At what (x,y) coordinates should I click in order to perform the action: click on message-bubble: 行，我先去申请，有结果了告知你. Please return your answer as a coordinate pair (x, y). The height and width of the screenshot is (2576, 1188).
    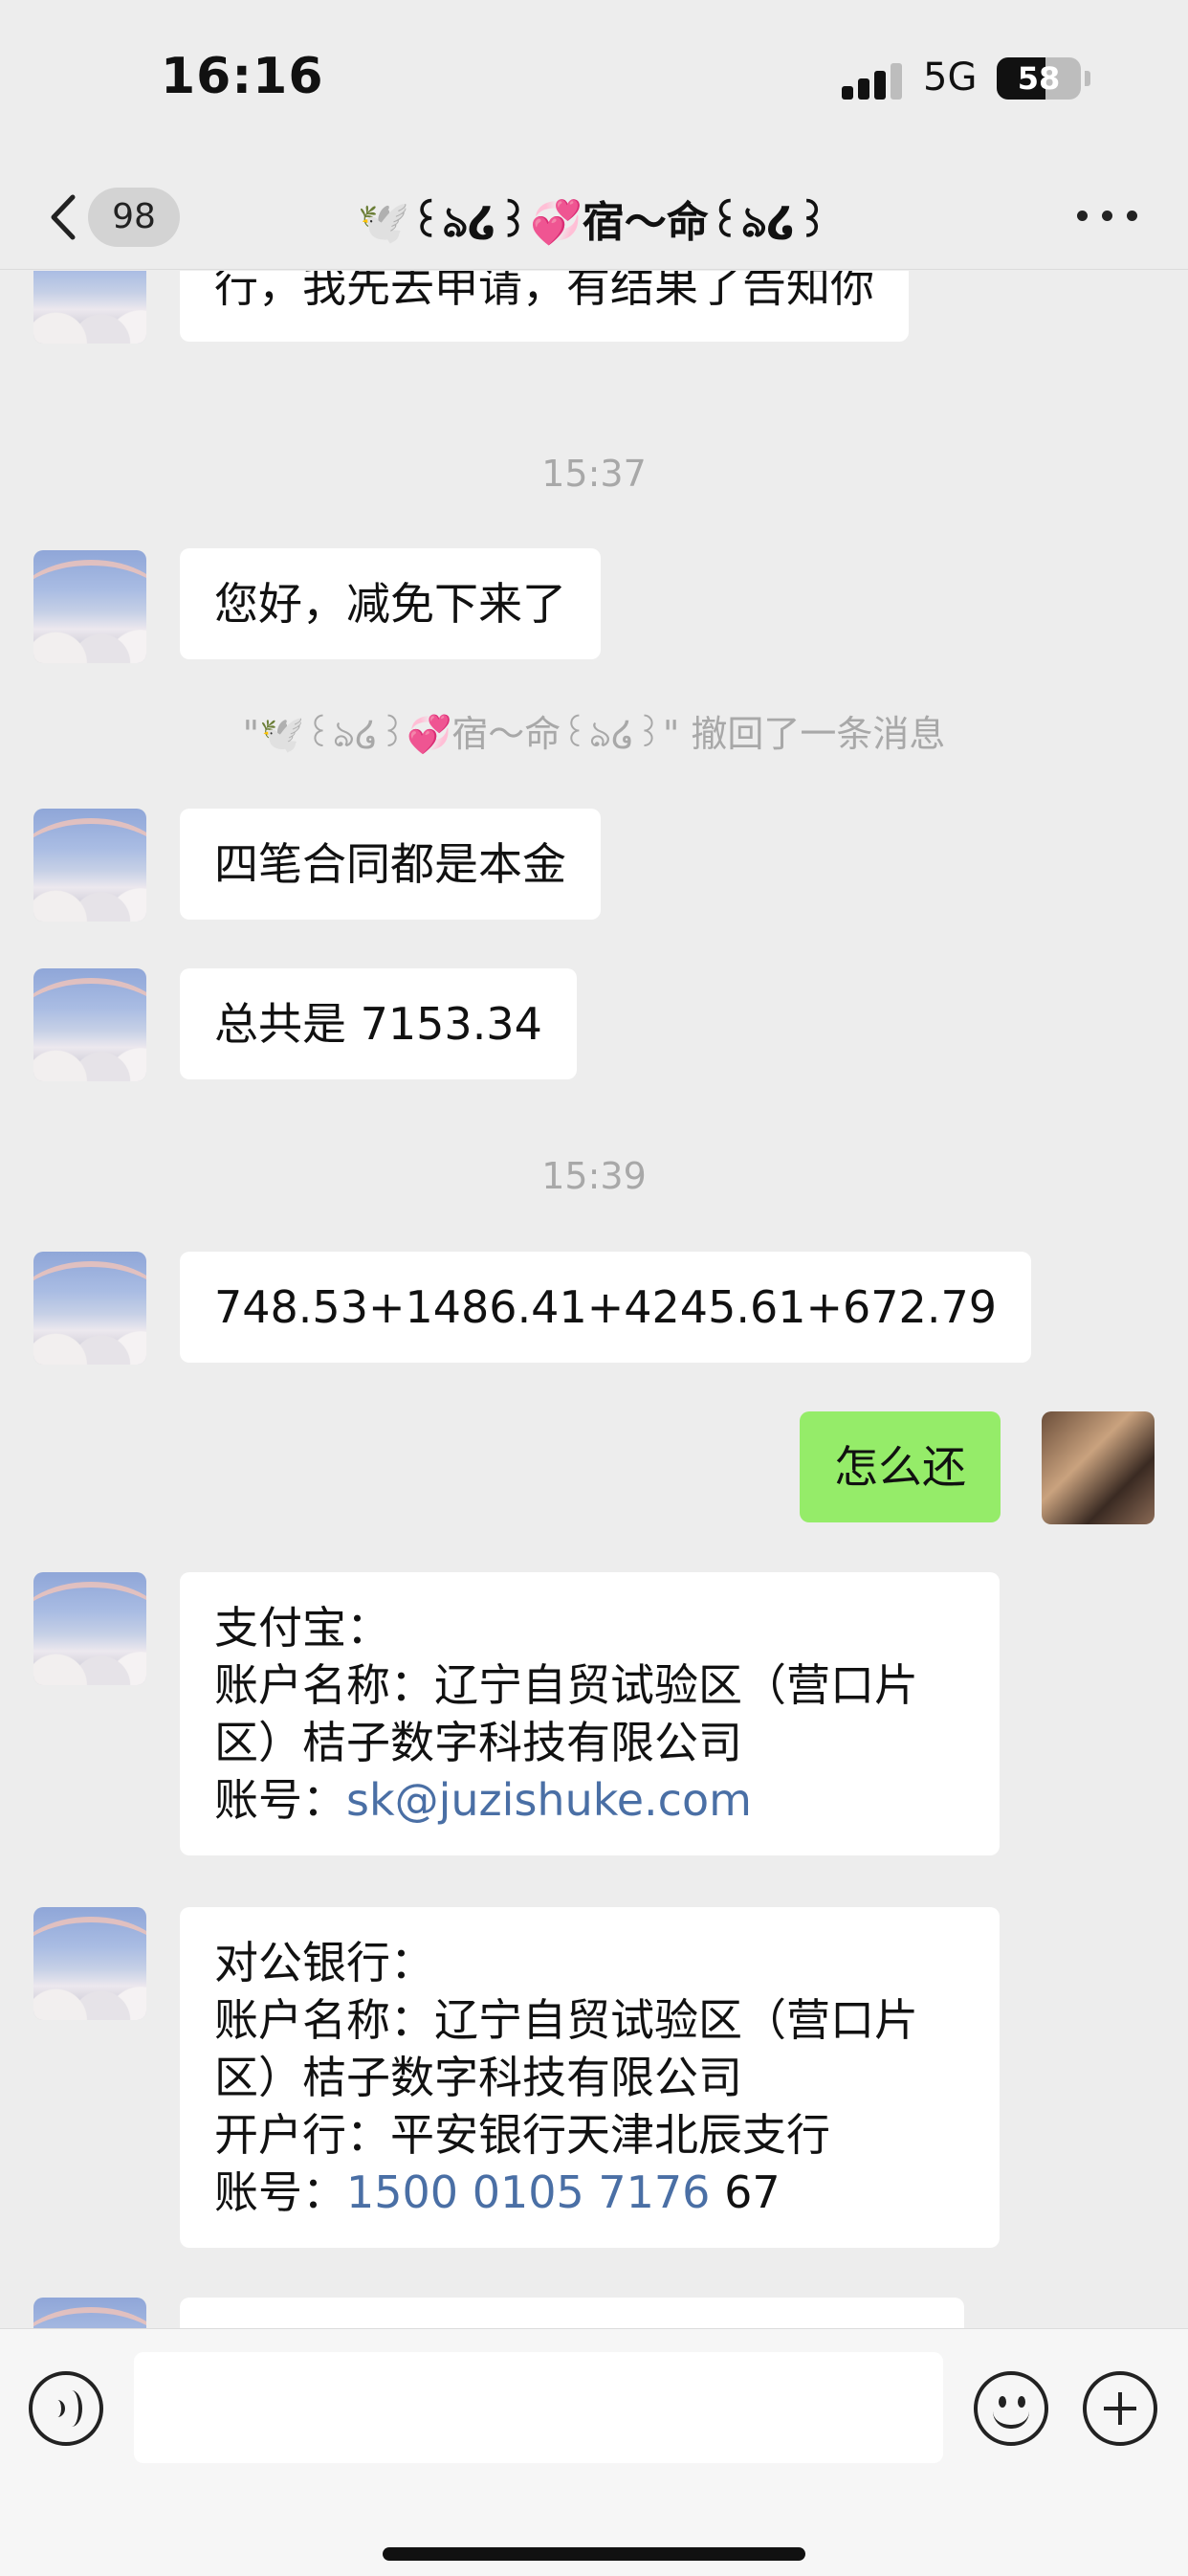
    Looking at the image, I should click on (544, 306).